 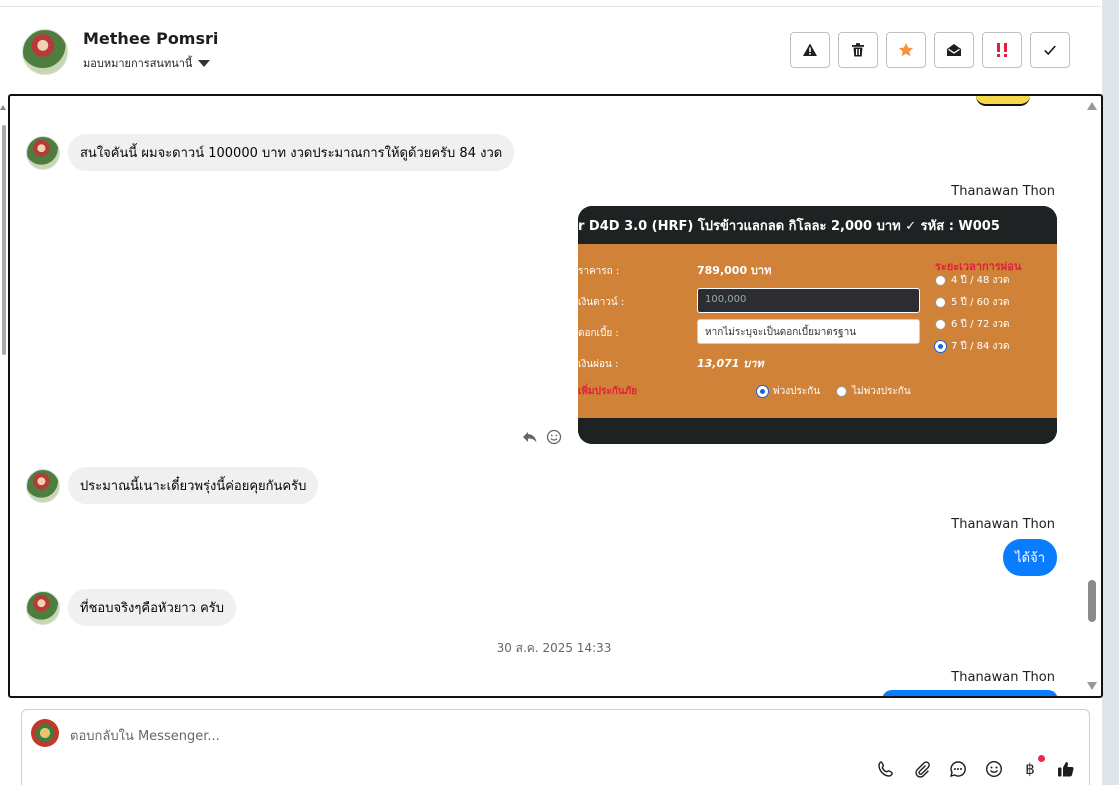 What do you see at coordinates (881, 391) in the screenshot?
I see `insurance-option-label: ไม่พ่วงประกัน` at bounding box center [881, 391].